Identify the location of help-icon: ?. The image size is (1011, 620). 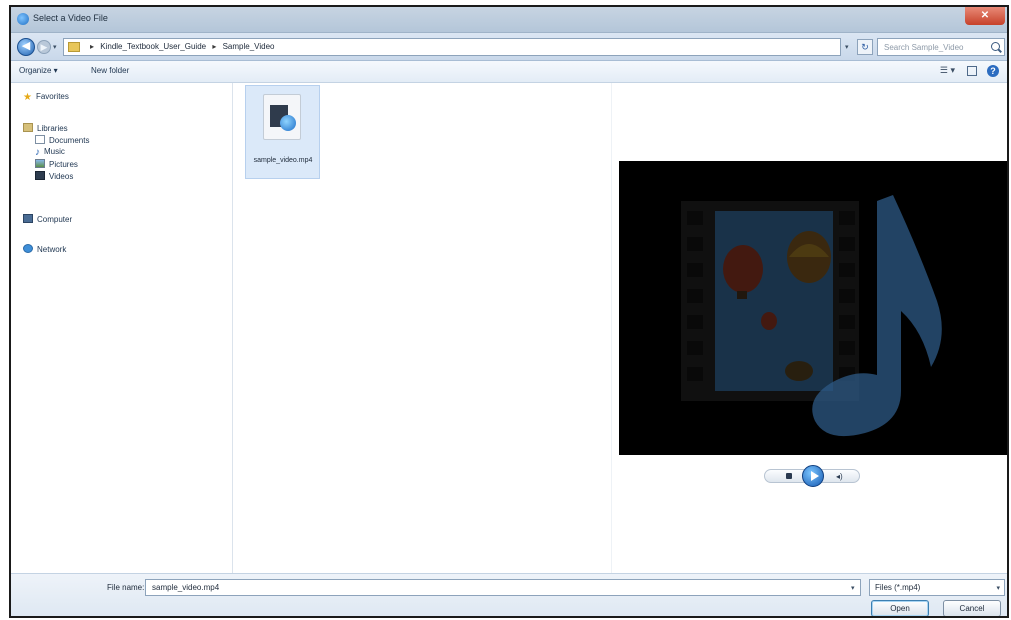
(993, 71).